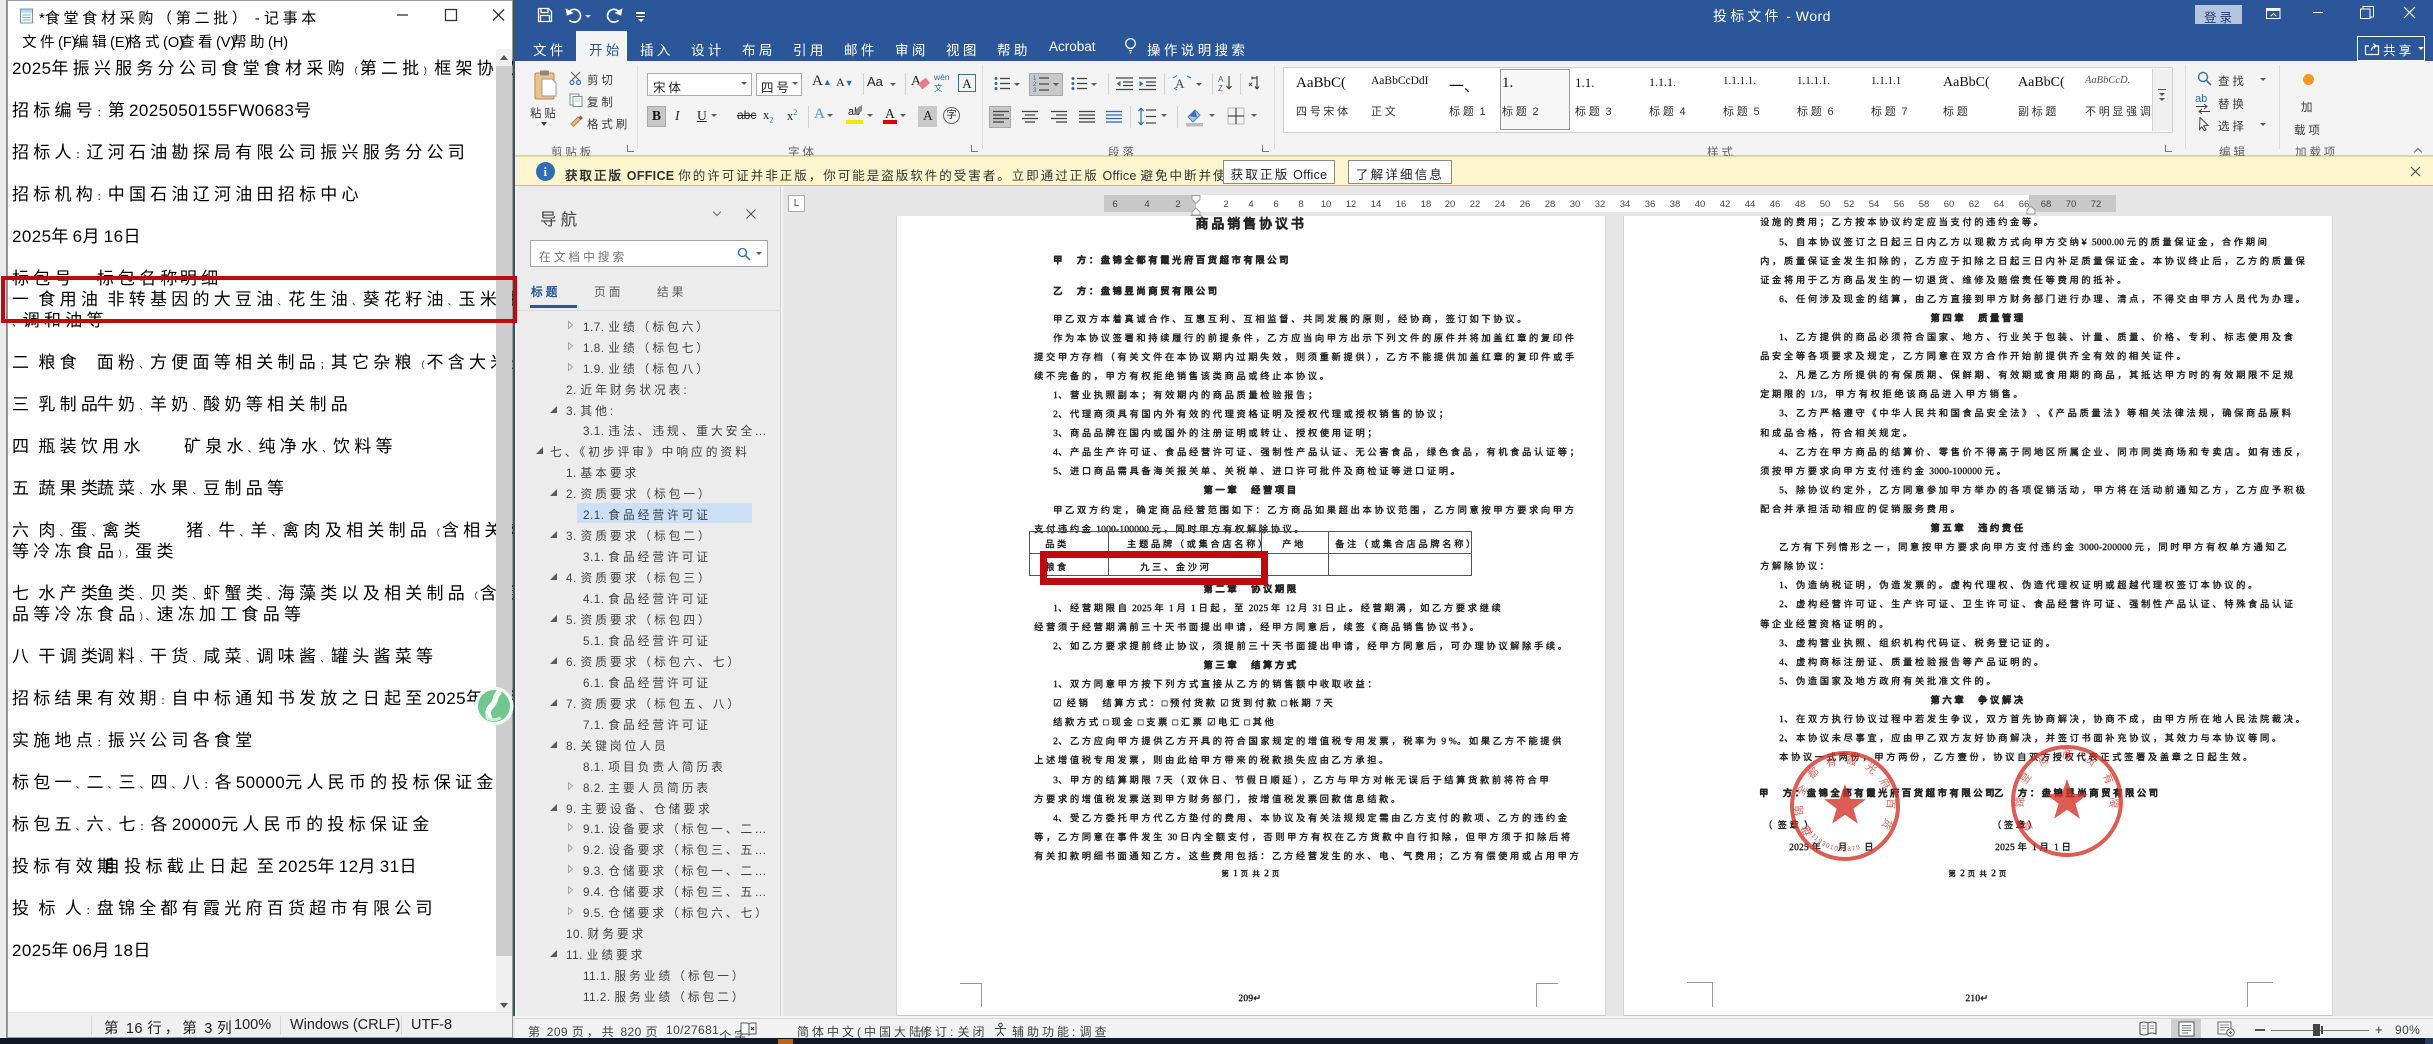 This screenshot has height=1044, width=2433. What do you see at coordinates (1220, 88) in the screenshot?
I see `svg-text: Z` at bounding box center [1220, 88].